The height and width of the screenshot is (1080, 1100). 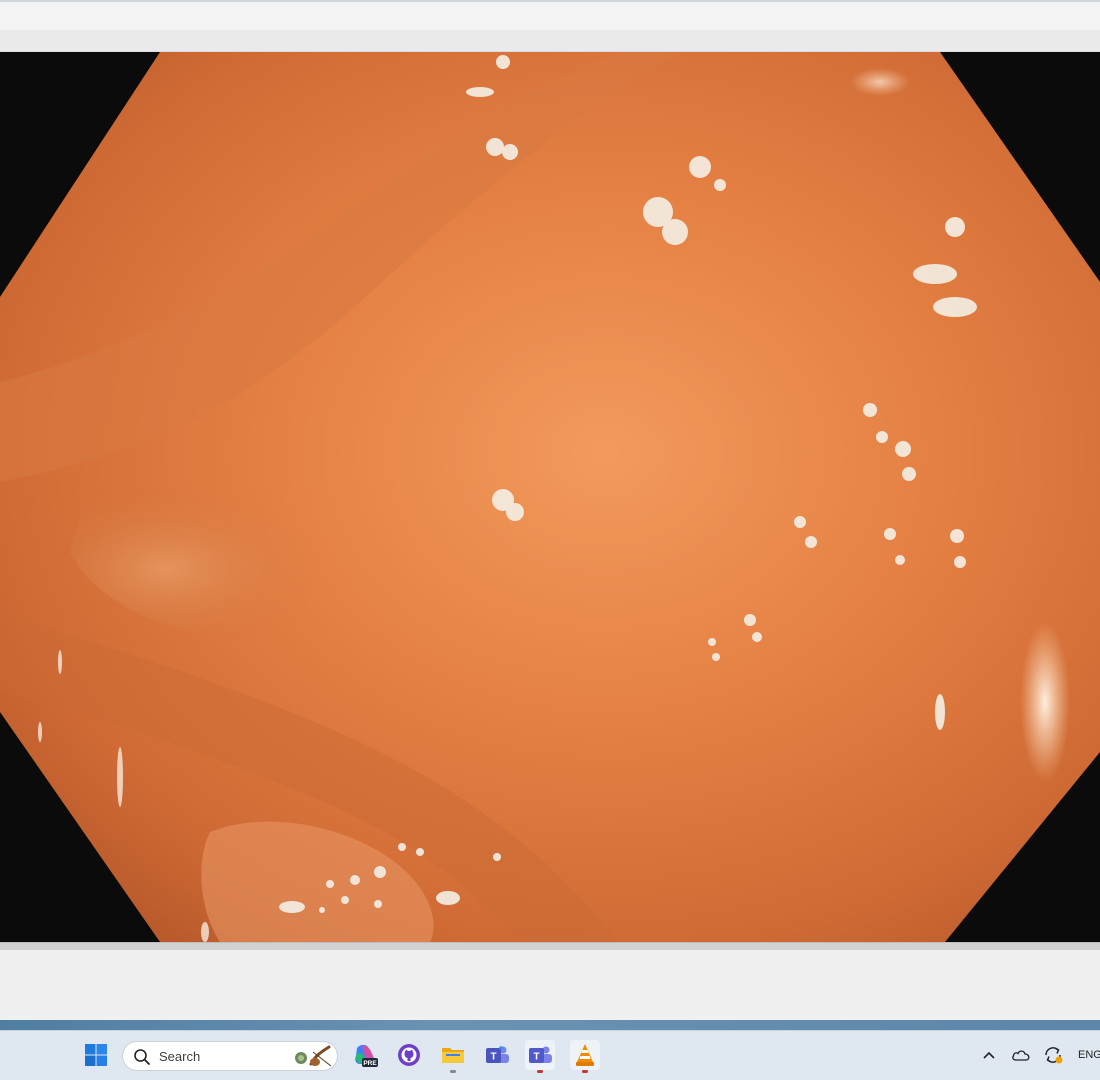 I want to click on onedrive-cloud-icon, so click(x=1021, y=1055).